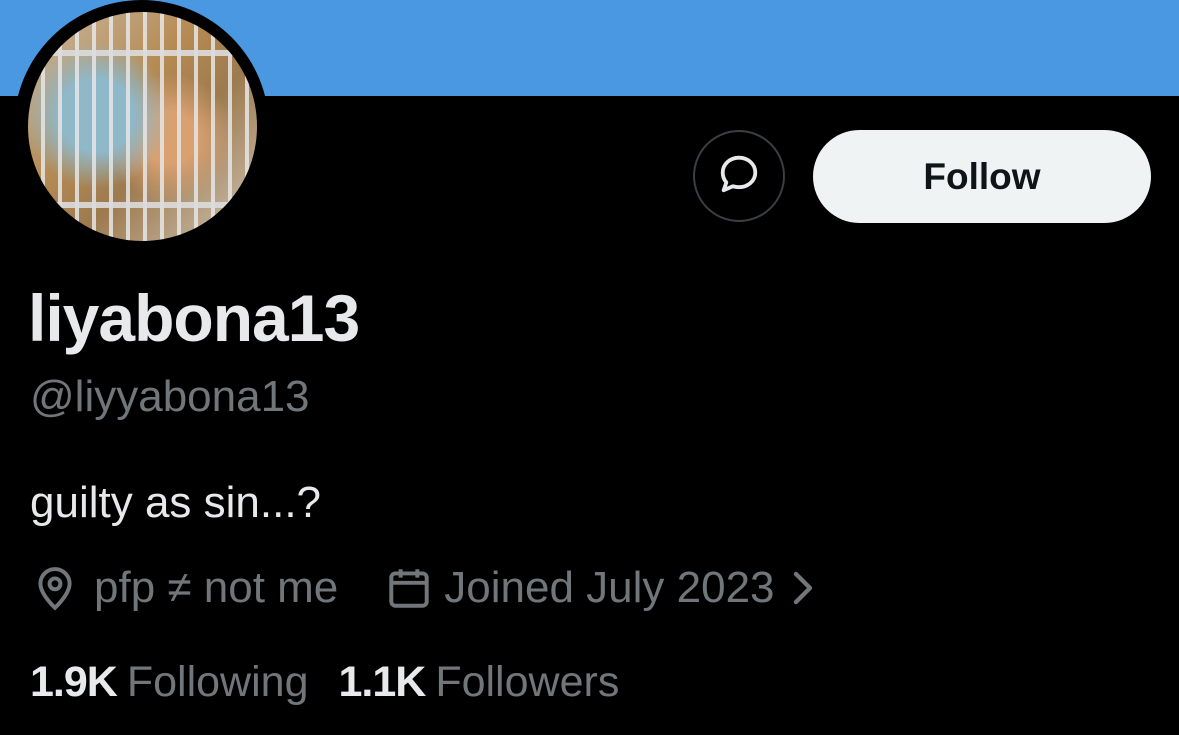  I want to click on follow-stats: 1.9K Following 1.1K Followers, so click(324, 682).